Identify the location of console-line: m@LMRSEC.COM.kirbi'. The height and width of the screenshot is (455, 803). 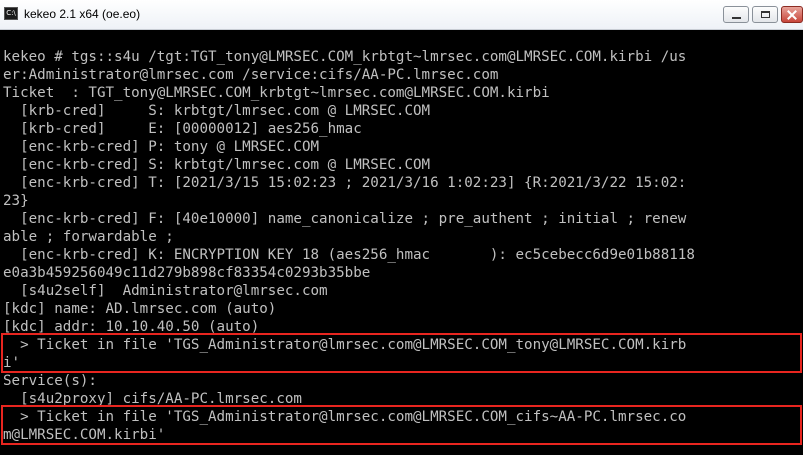
(84, 435).